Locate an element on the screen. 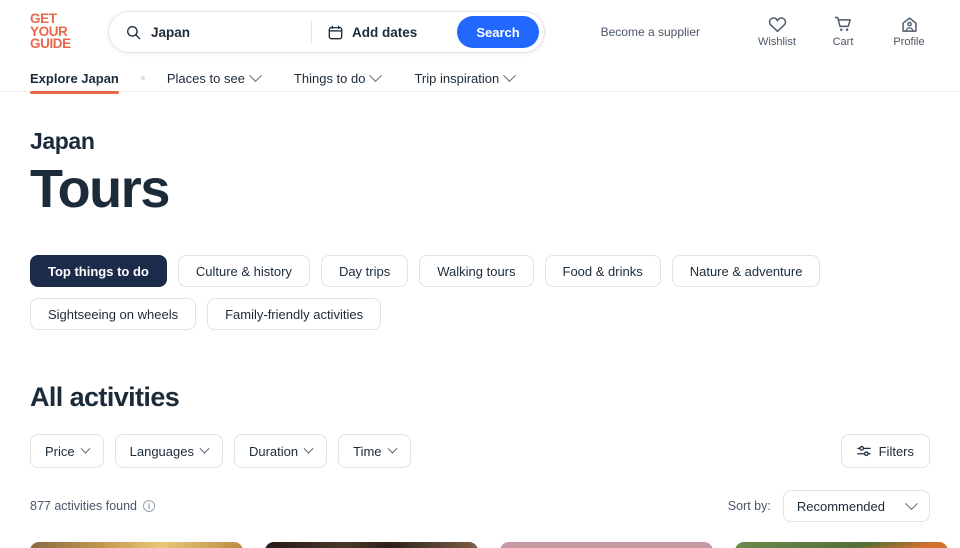  nav-item-label: Things to do is located at coordinates (329, 78).